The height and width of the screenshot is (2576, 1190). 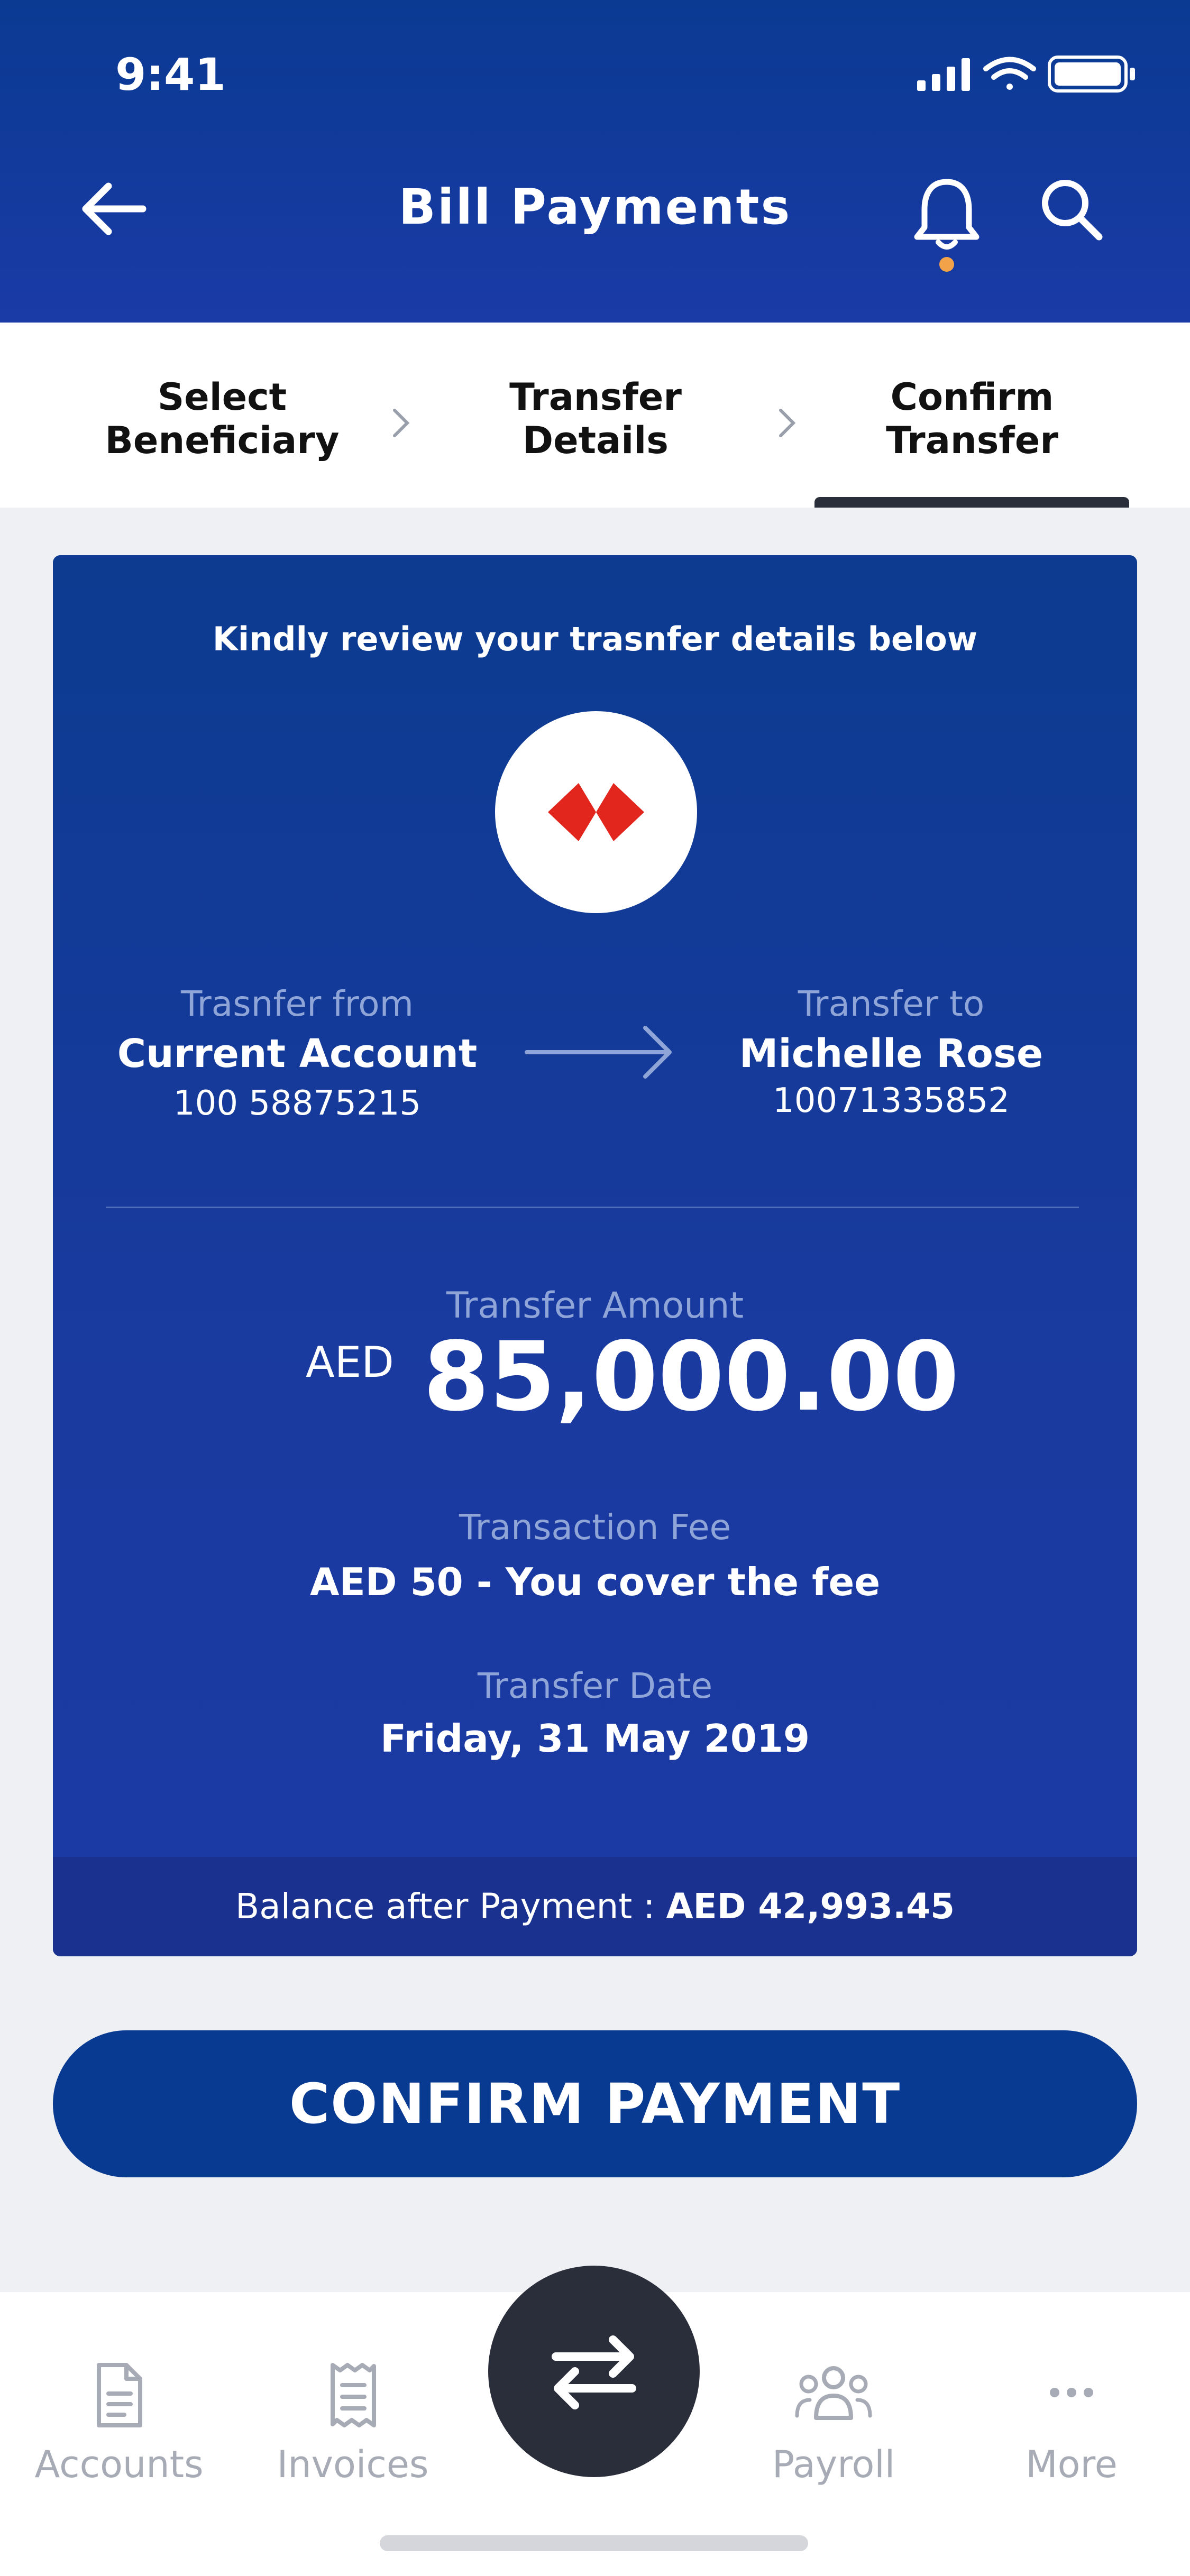 I want to click on amount-label: Transfer Amount, so click(x=595, y=1306).